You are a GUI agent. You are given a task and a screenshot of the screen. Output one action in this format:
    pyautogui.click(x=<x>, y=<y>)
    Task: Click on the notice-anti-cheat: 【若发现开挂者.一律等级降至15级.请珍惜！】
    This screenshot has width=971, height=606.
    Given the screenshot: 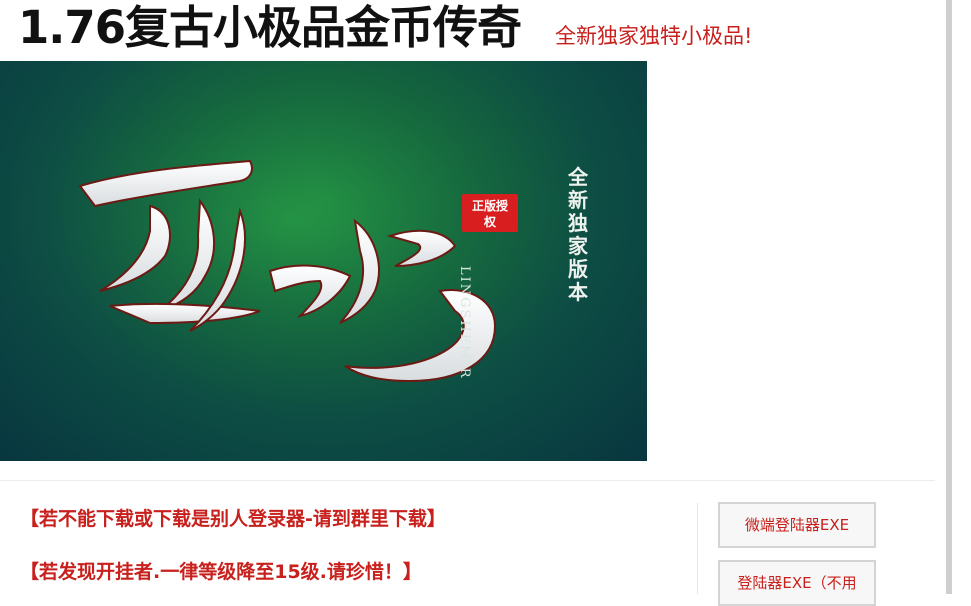 What is the action you would take?
    pyautogui.click(x=221, y=572)
    